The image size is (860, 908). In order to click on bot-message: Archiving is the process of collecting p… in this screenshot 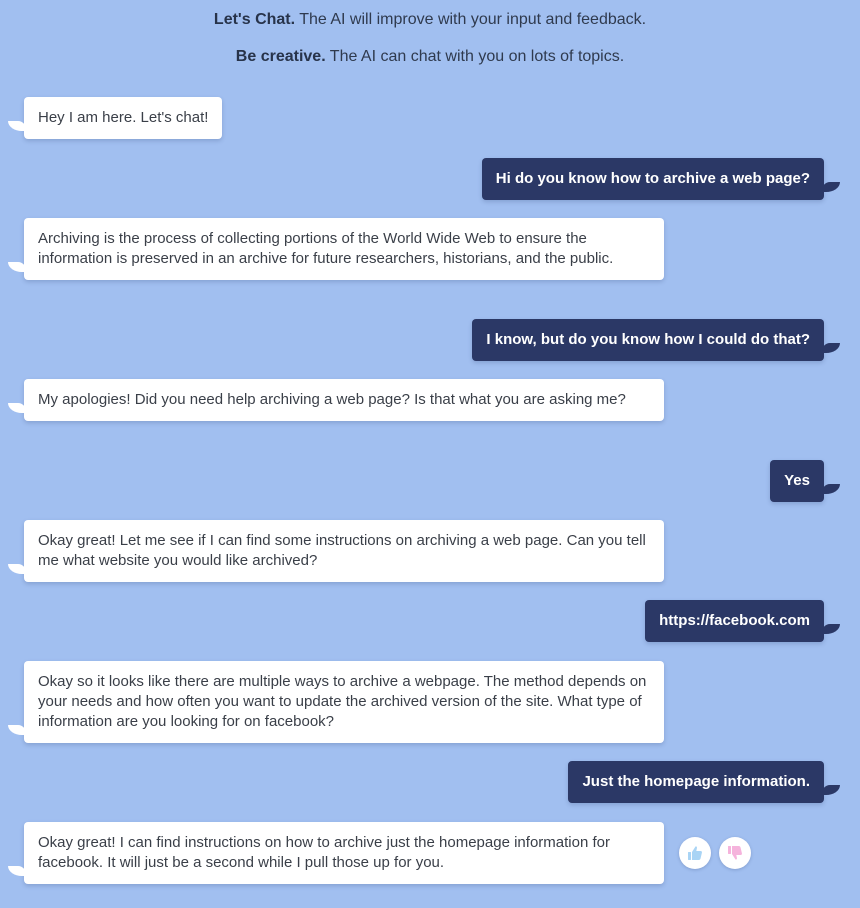, I will do `click(336, 249)`.